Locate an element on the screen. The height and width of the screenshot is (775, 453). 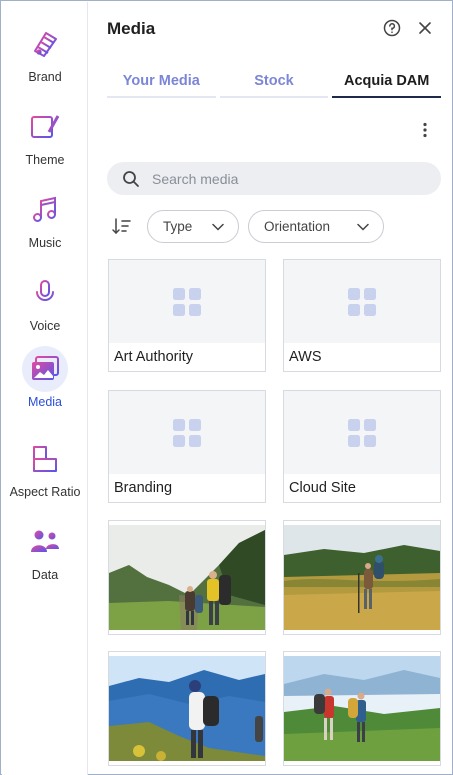
music-icon is located at coordinates (45, 210).